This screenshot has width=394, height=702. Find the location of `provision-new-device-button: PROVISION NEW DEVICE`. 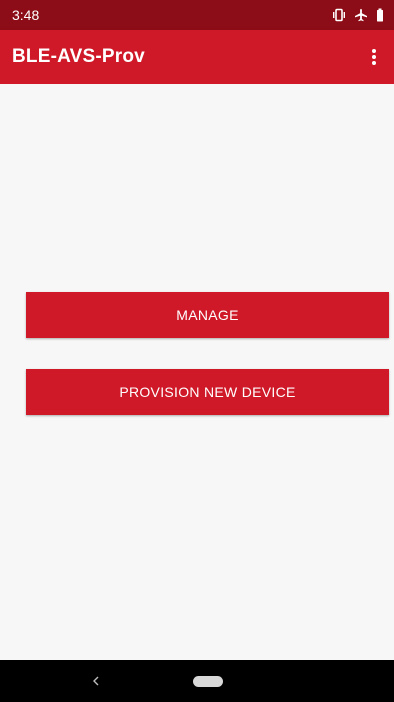

provision-new-device-button: PROVISION NEW DEVICE is located at coordinates (207, 392).